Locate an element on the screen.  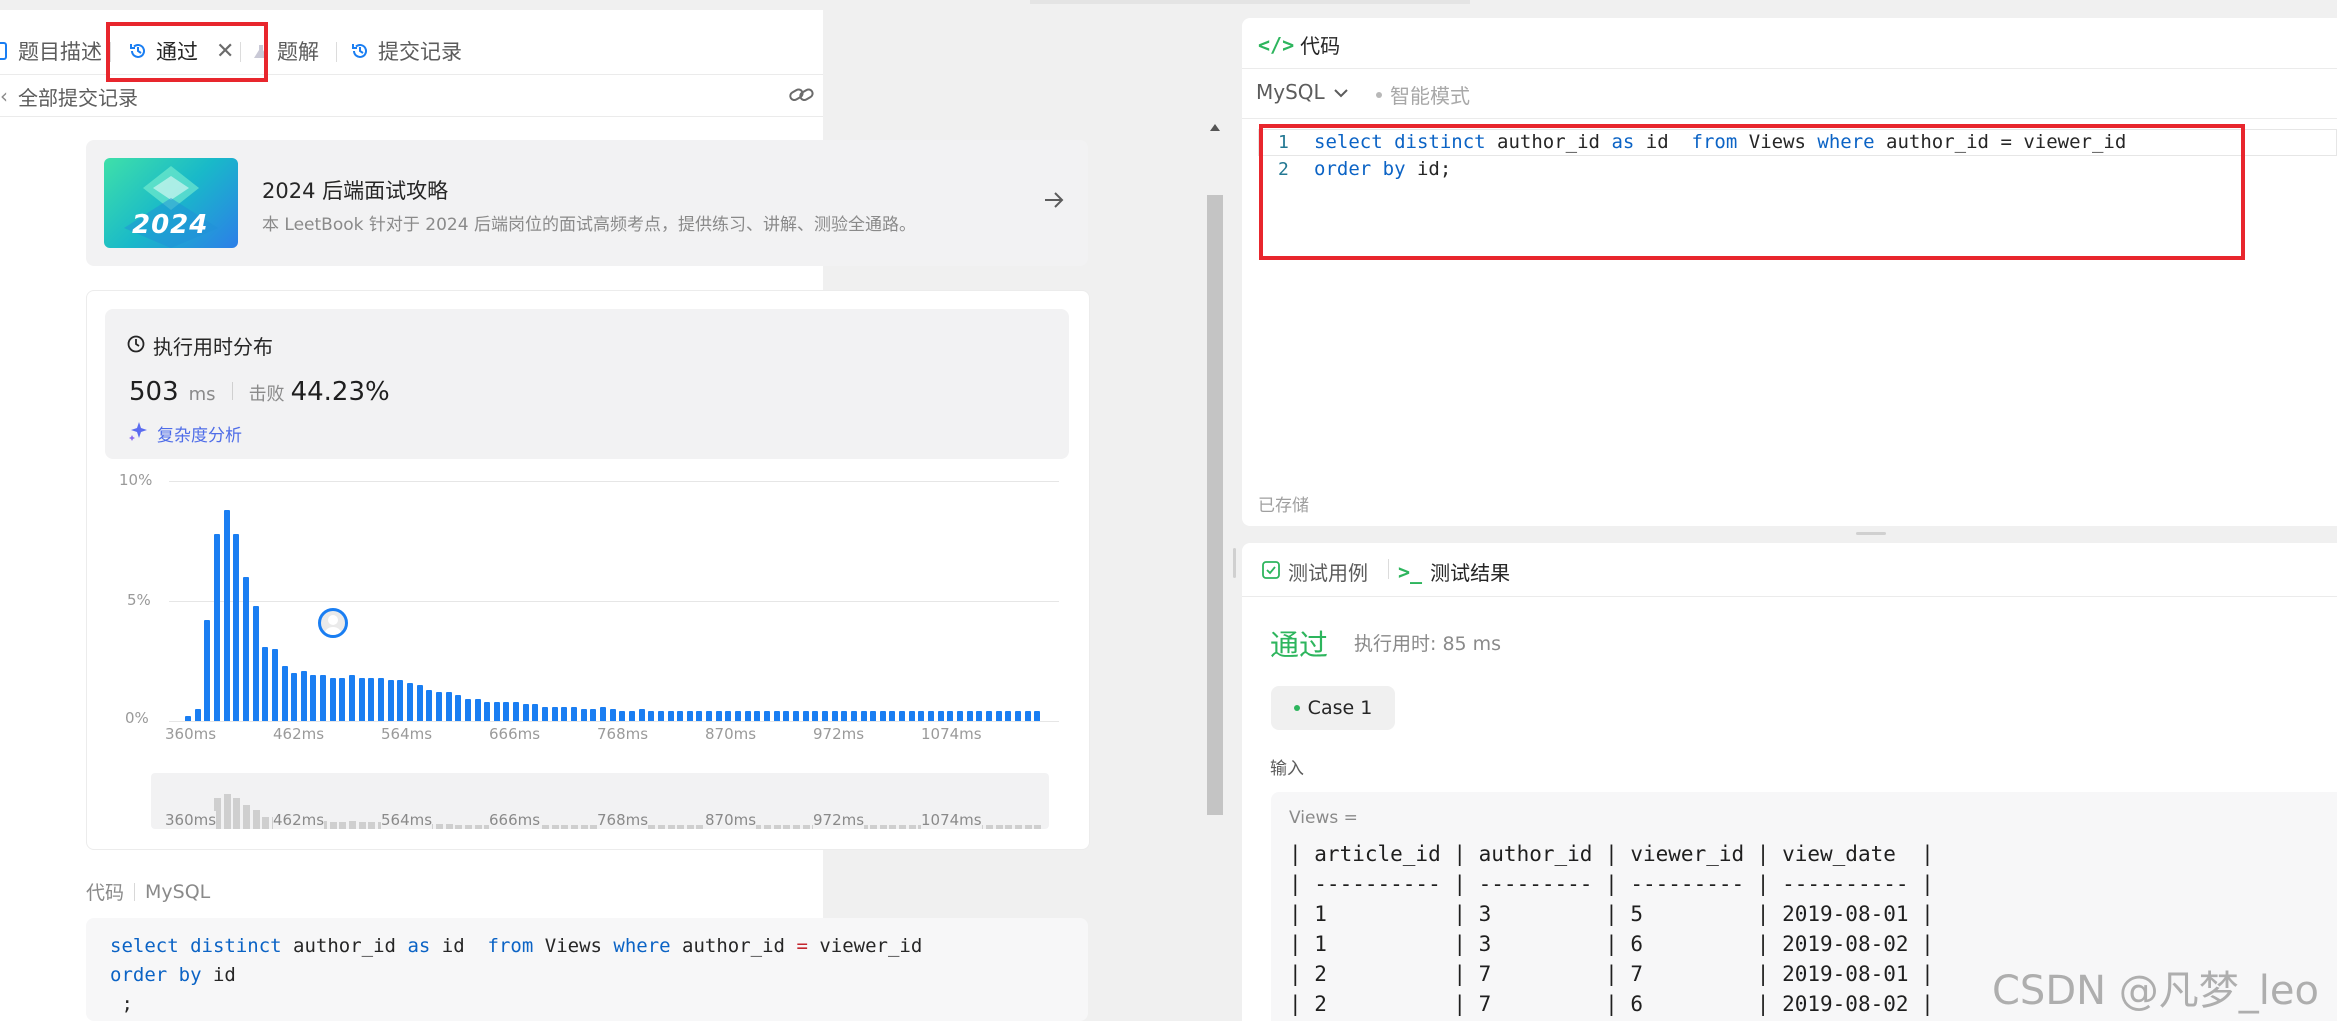
scroll-up-arrow is located at coordinates (1215, 127).